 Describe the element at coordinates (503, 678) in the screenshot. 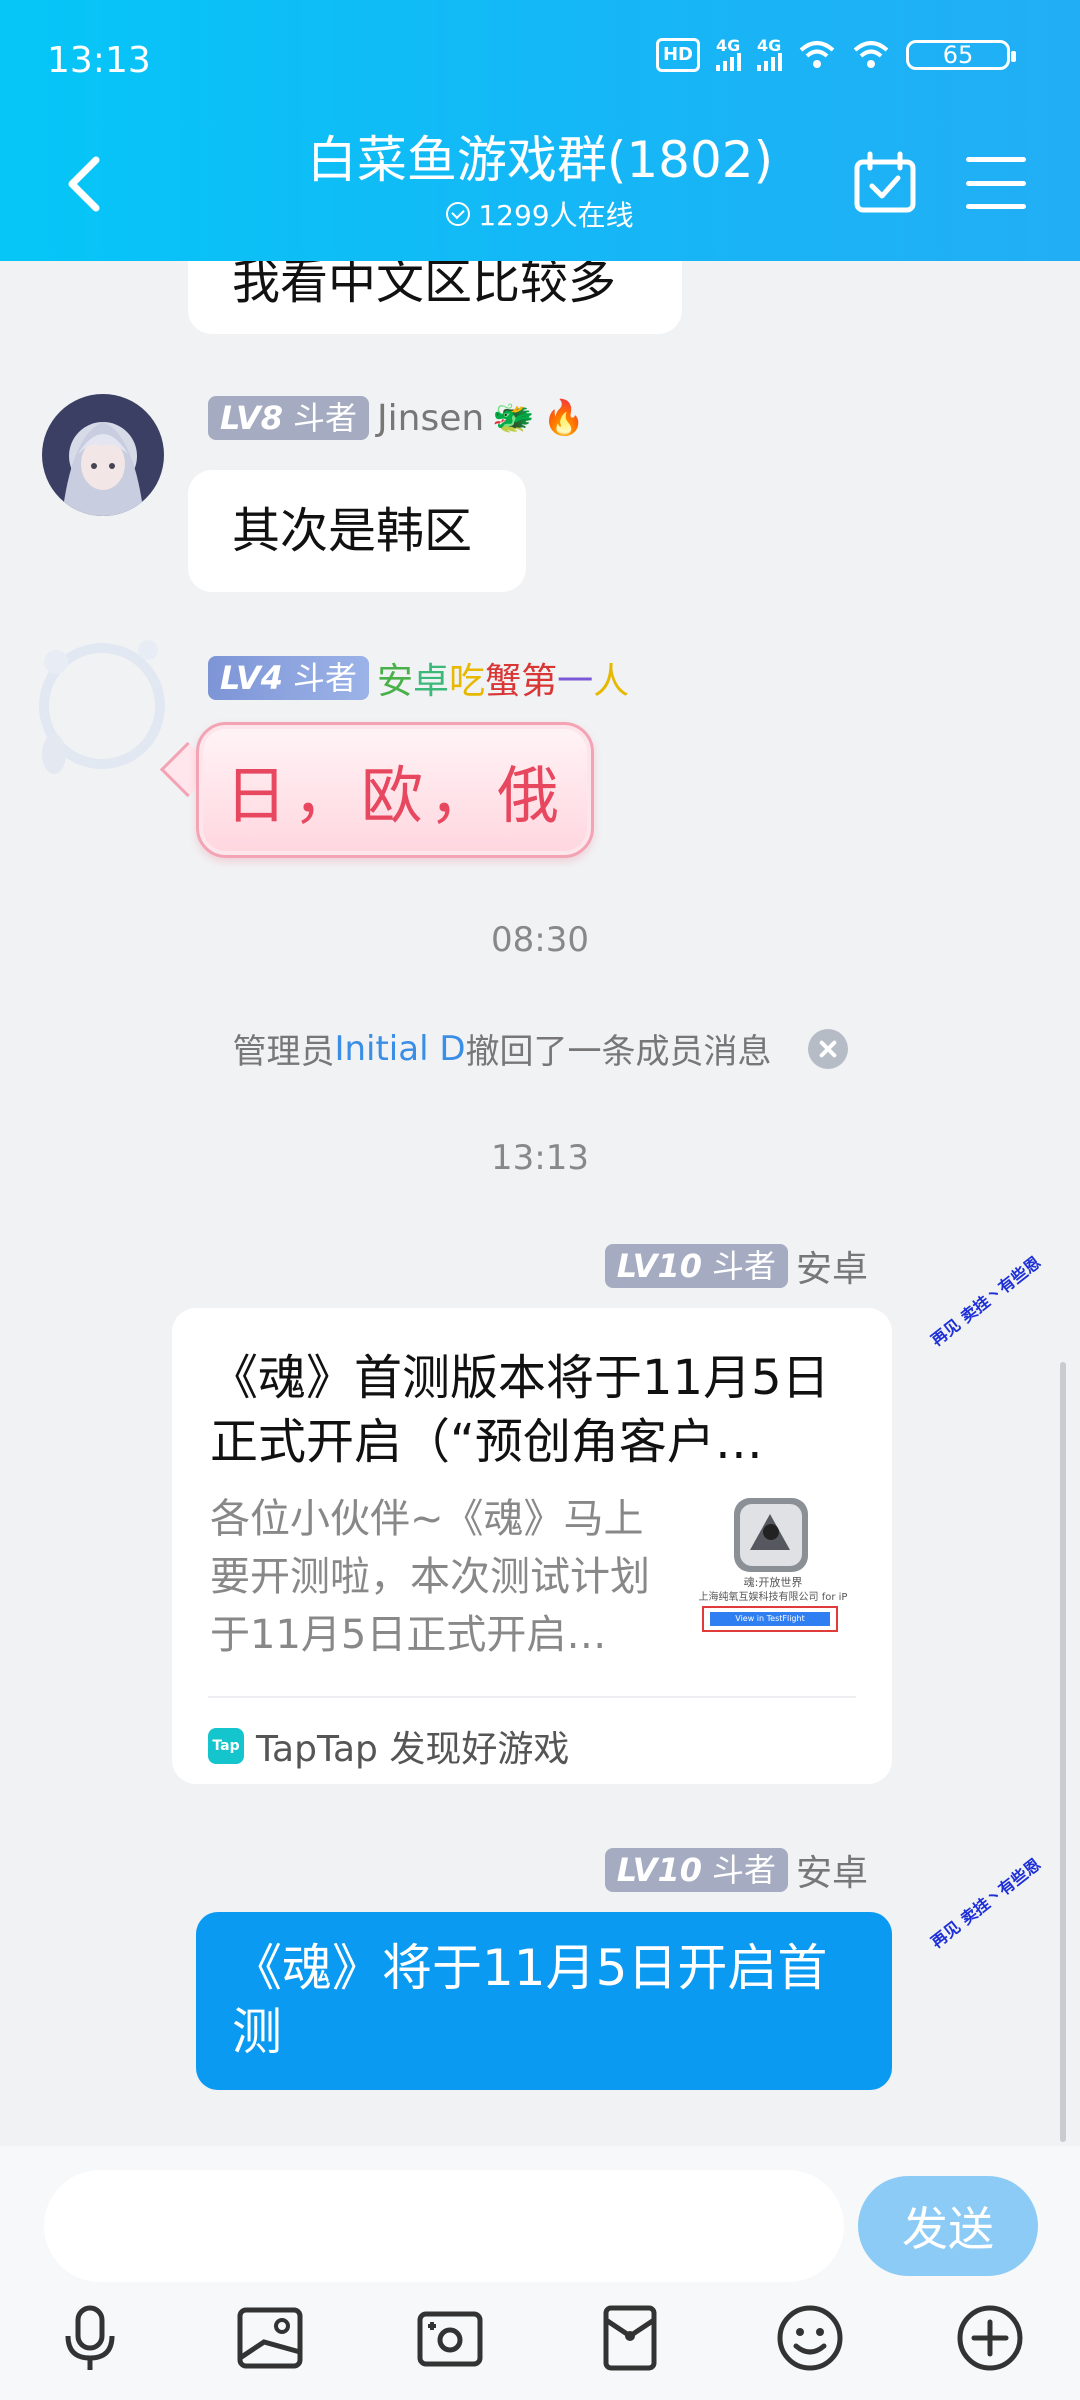

I see `sender-name: 安卓吃蟹第一人` at that location.